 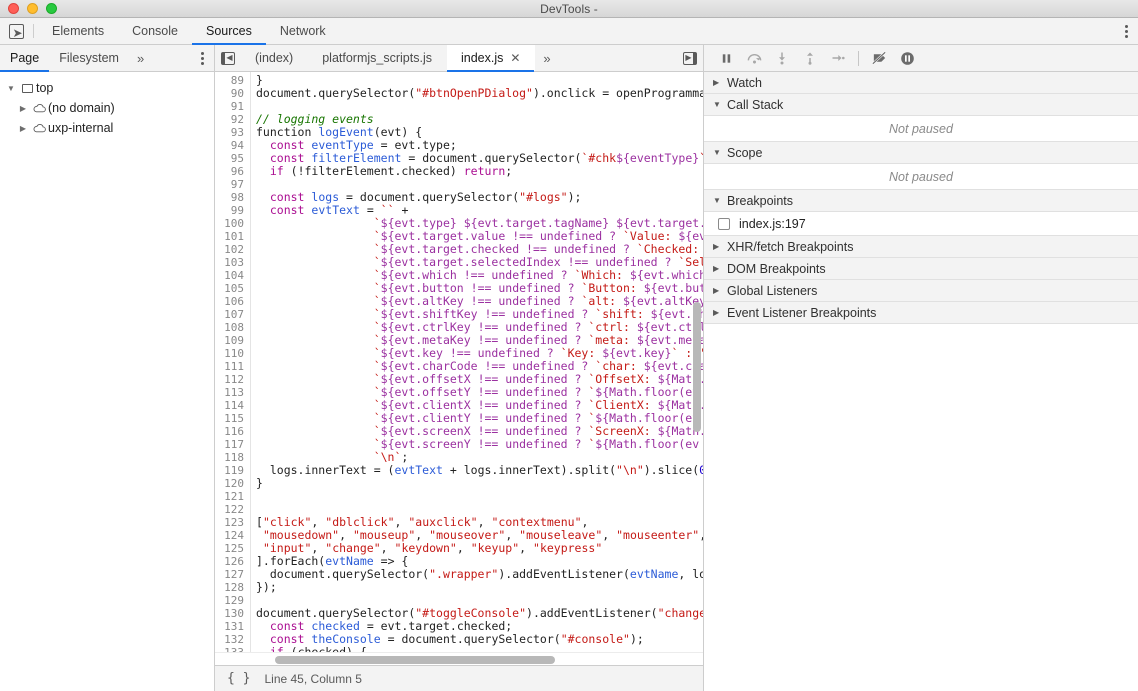 I want to click on collapse-navigator-button: ◀, so click(x=228, y=58).